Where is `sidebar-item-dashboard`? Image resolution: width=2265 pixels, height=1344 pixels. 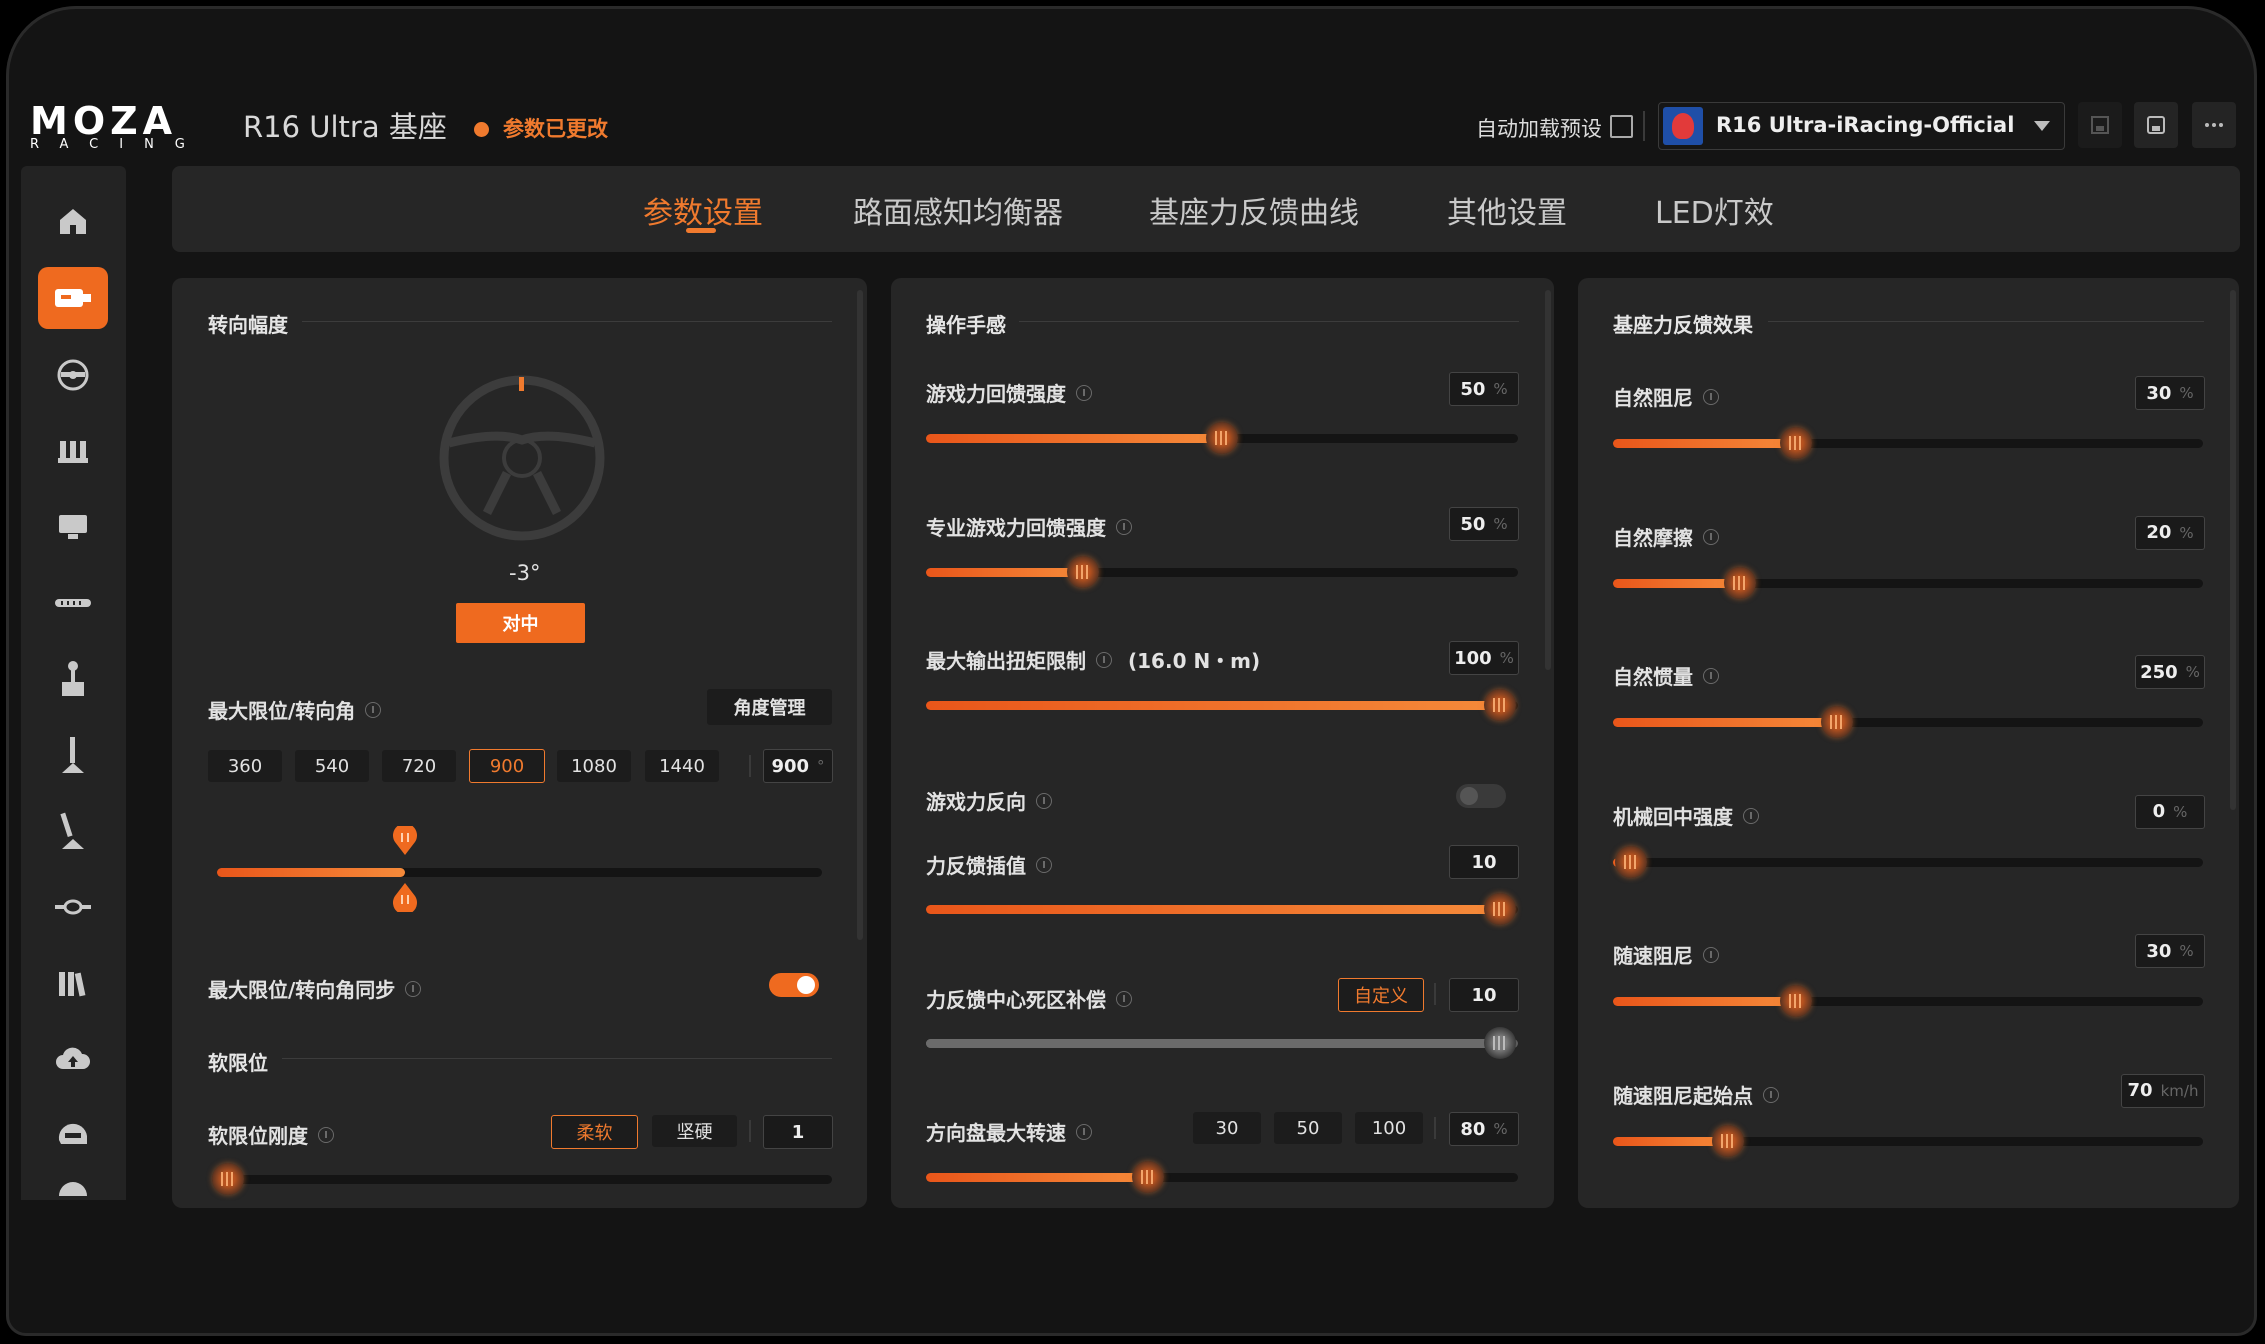
sidebar-item-dashboard is located at coordinates (73, 527).